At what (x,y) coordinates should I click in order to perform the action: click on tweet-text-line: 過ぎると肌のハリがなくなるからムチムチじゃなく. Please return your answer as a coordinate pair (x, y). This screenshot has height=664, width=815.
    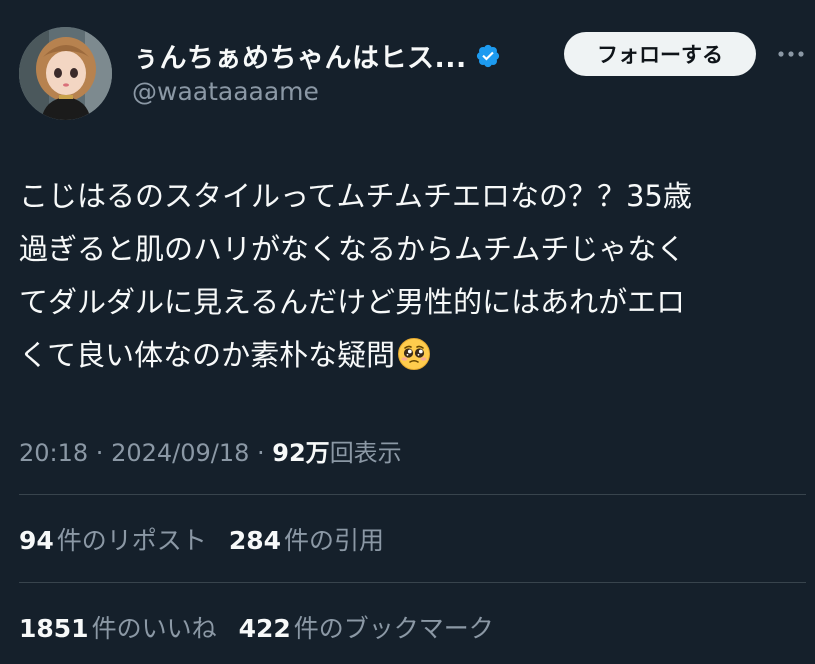
    Looking at the image, I should click on (352, 249).